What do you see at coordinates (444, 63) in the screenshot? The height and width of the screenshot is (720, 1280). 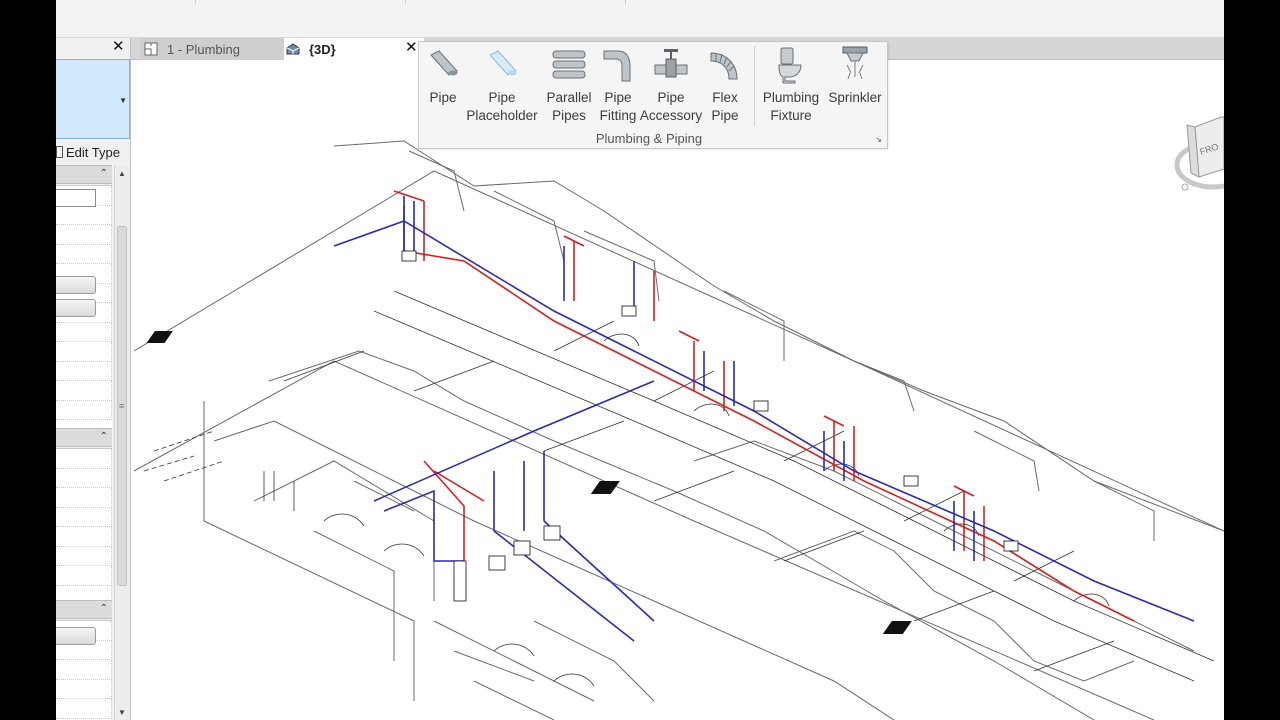 I see `pipe-icon` at bounding box center [444, 63].